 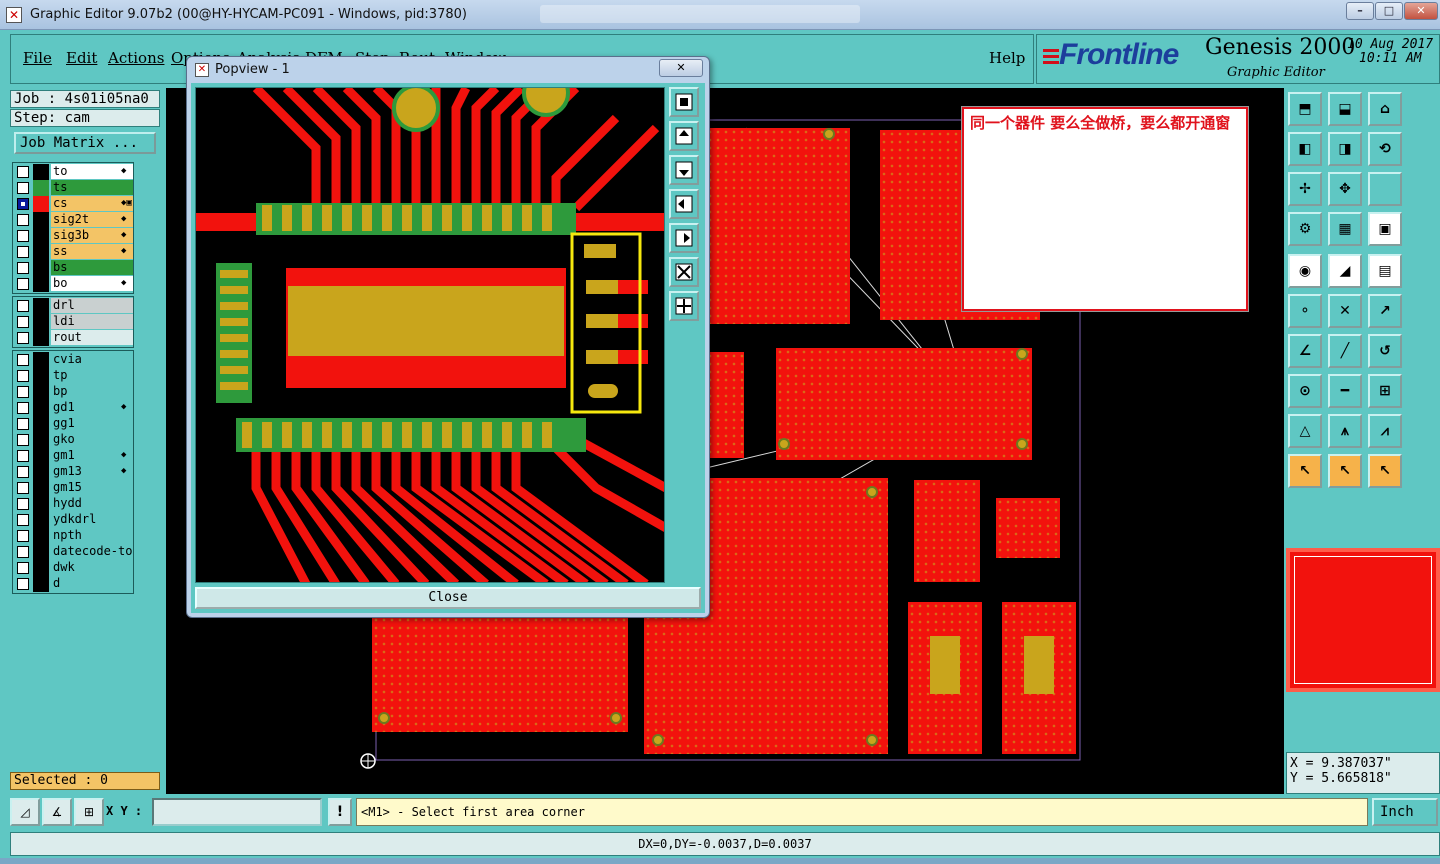 What do you see at coordinates (74, 472) in the screenshot?
I see `layer-row-gm13: gm13 ◆` at bounding box center [74, 472].